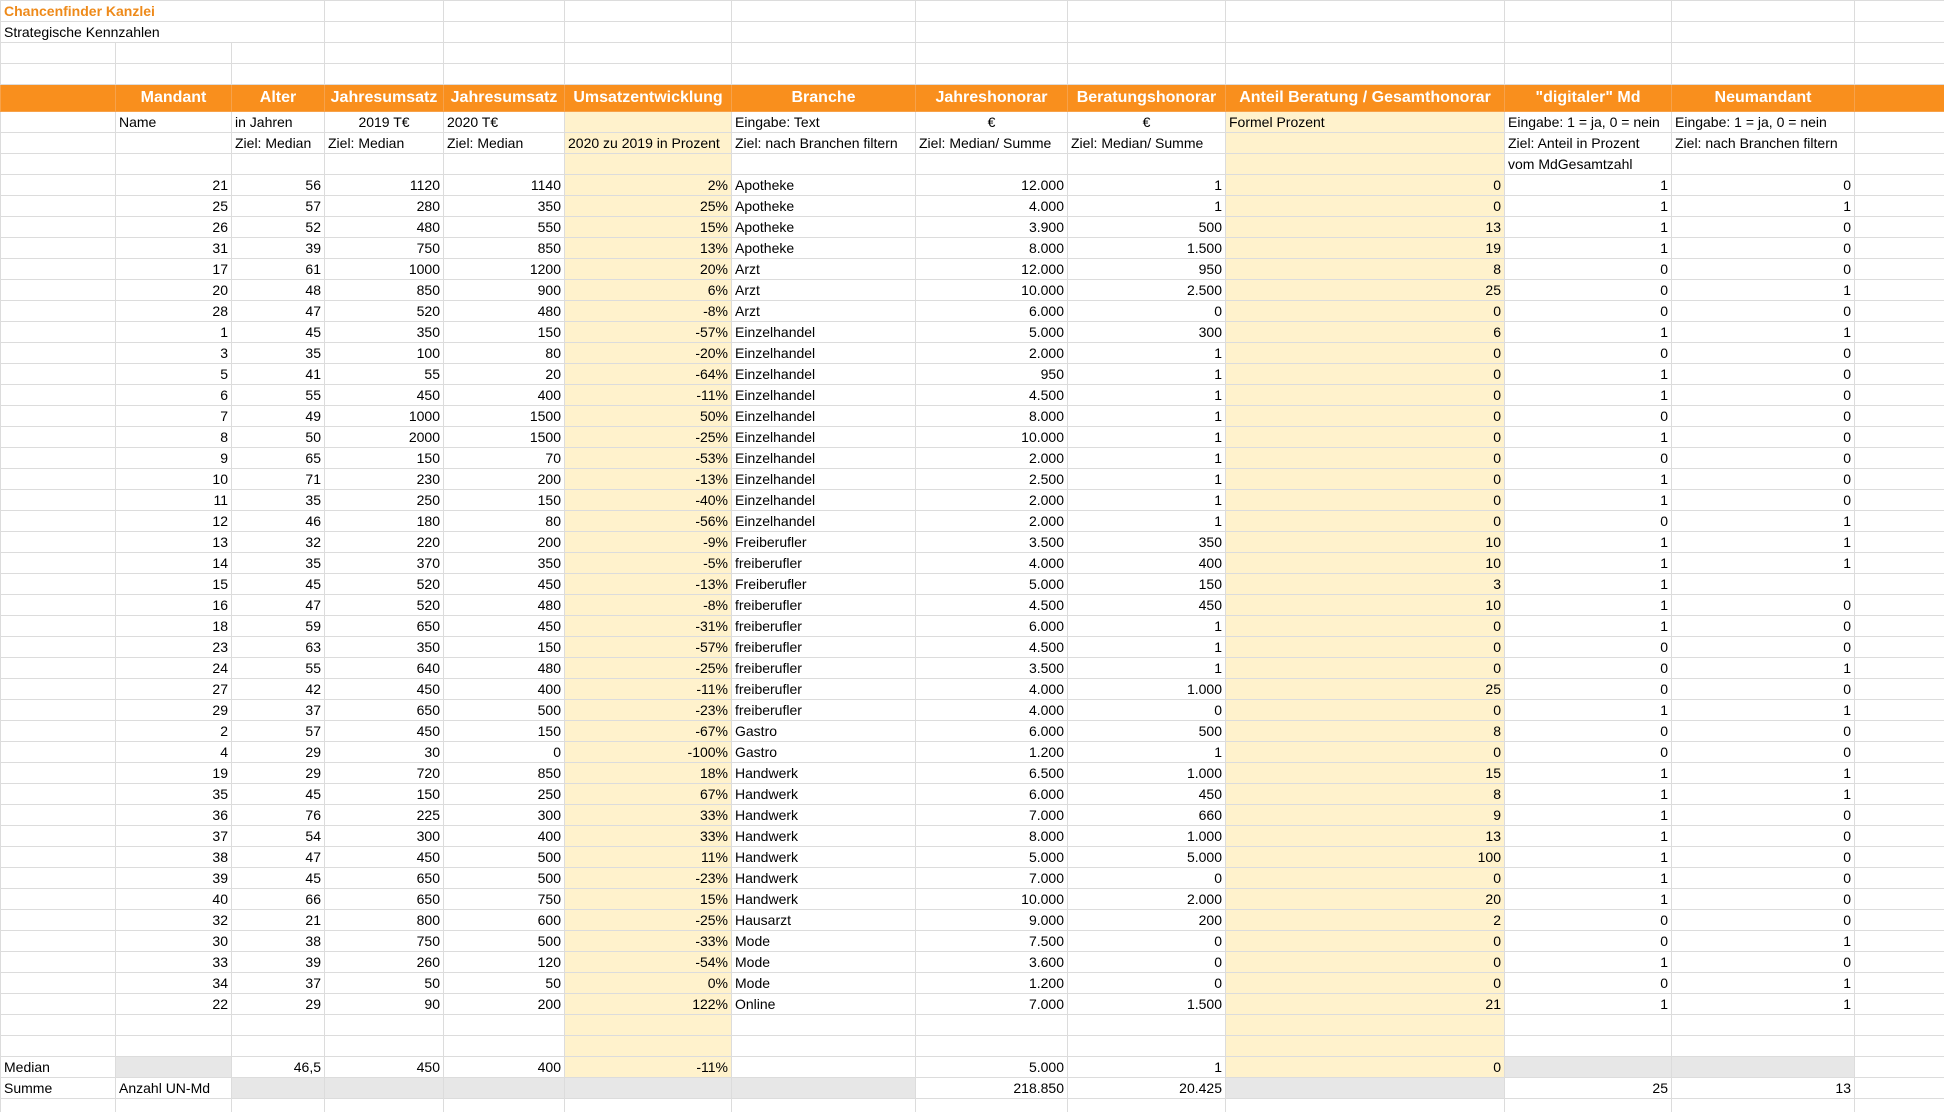 This screenshot has width=1944, height=1112. I want to click on data-cell: 350, so click(504, 563).